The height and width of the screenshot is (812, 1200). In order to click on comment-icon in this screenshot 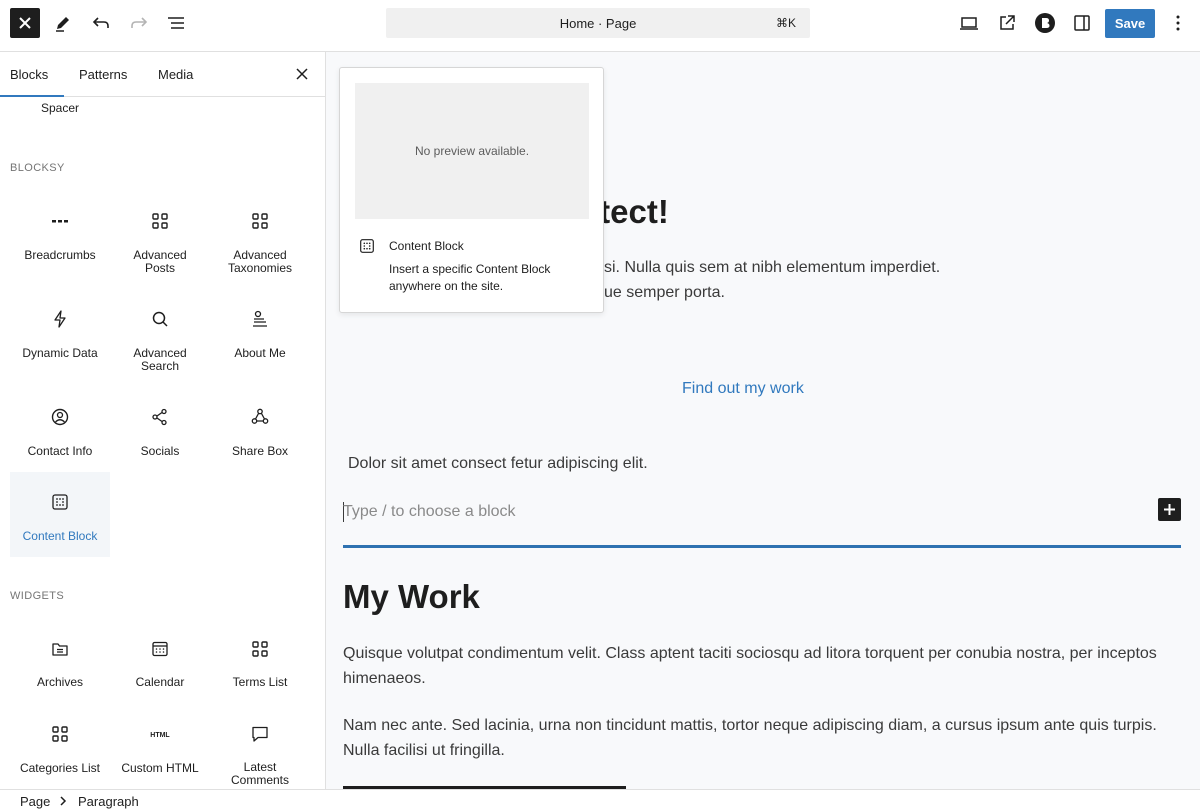, I will do `click(260, 734)`.